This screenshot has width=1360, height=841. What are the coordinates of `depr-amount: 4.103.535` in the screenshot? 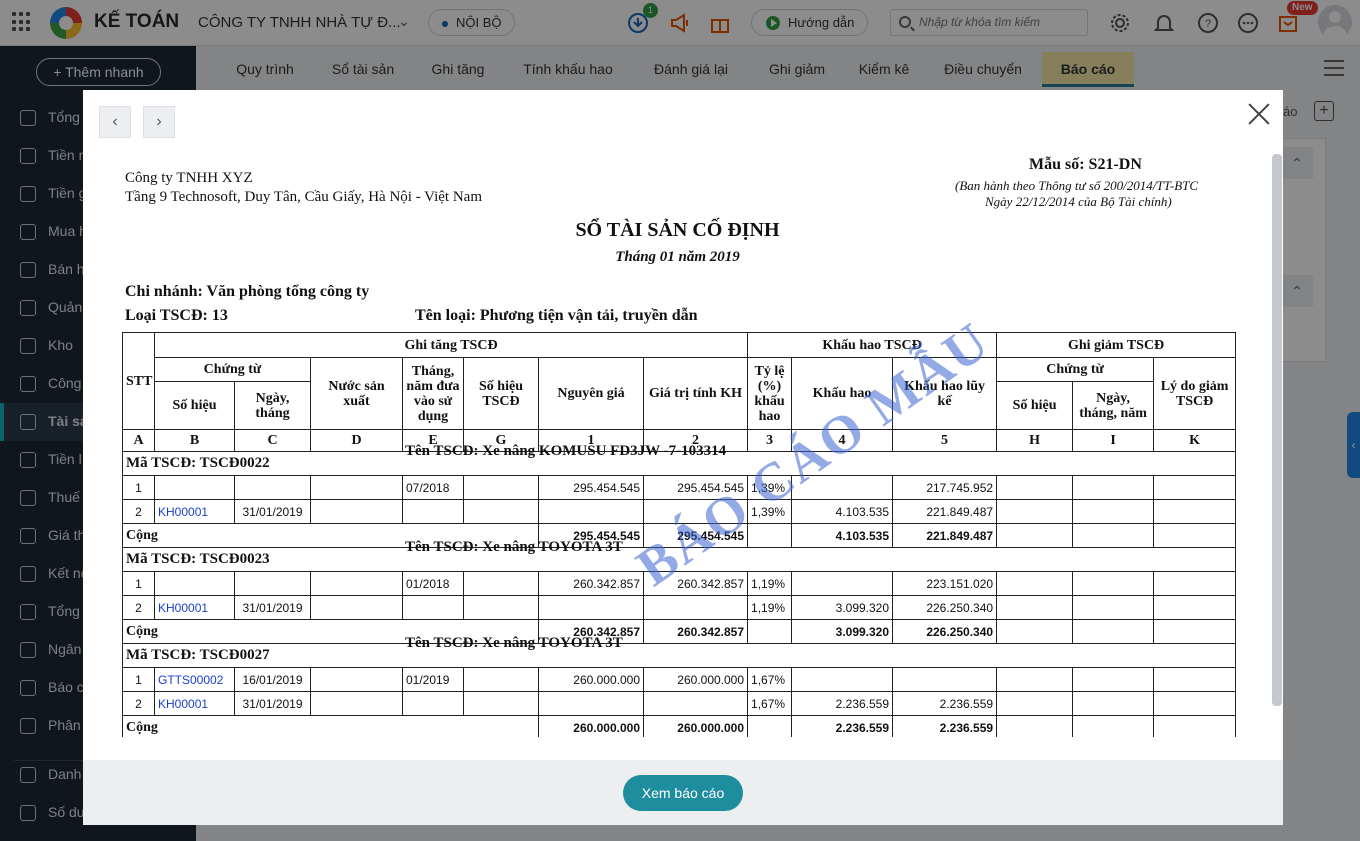 It's located at (842, 511).